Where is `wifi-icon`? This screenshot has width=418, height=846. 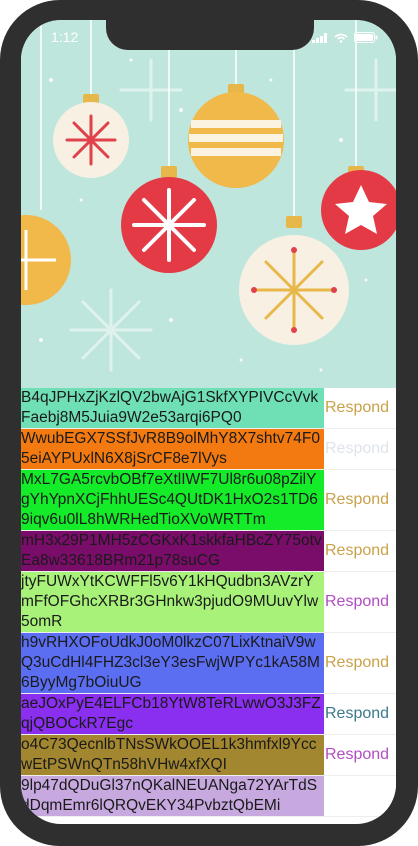 wifi-icon is located at coordinates (341, 39).